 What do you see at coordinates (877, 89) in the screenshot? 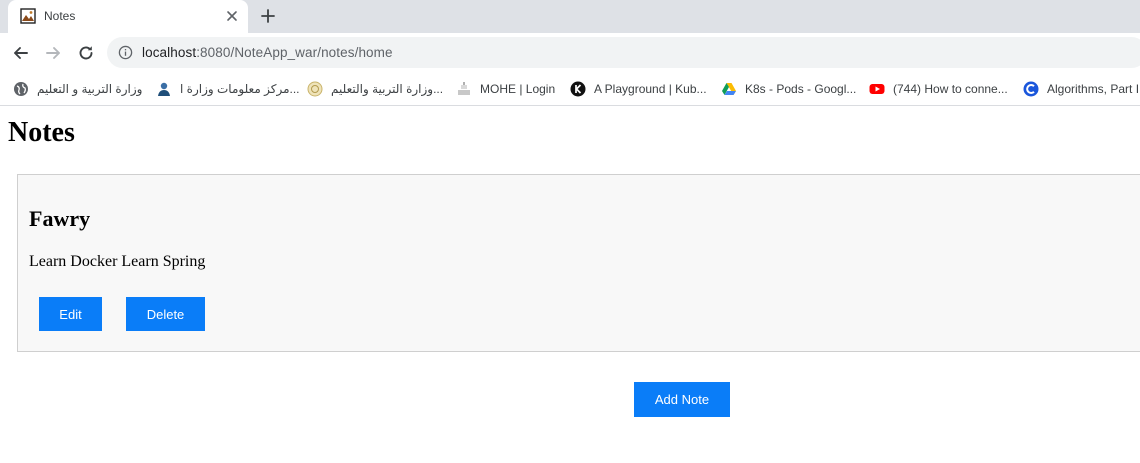
I see `youtube-icon` at bounding box center [877, 89].